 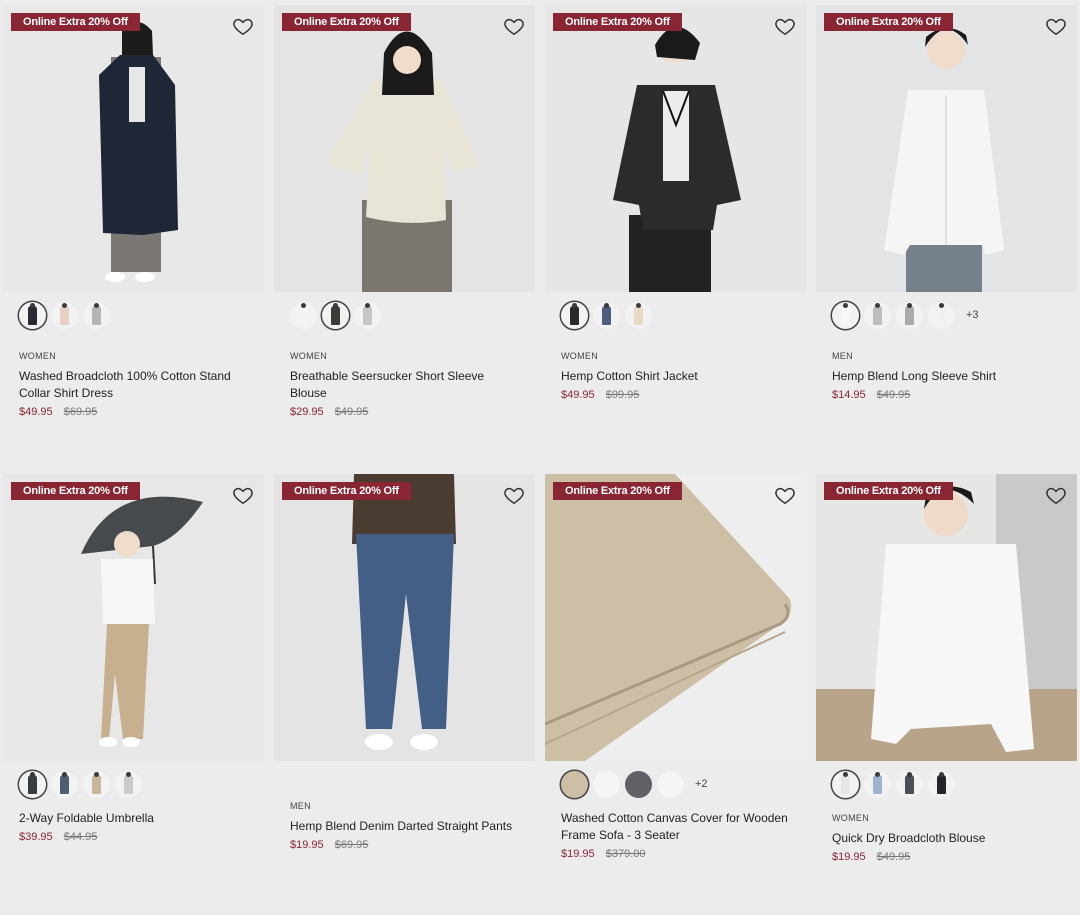 I want to click on more-colors-count: +2, so click(x=701, y=784).